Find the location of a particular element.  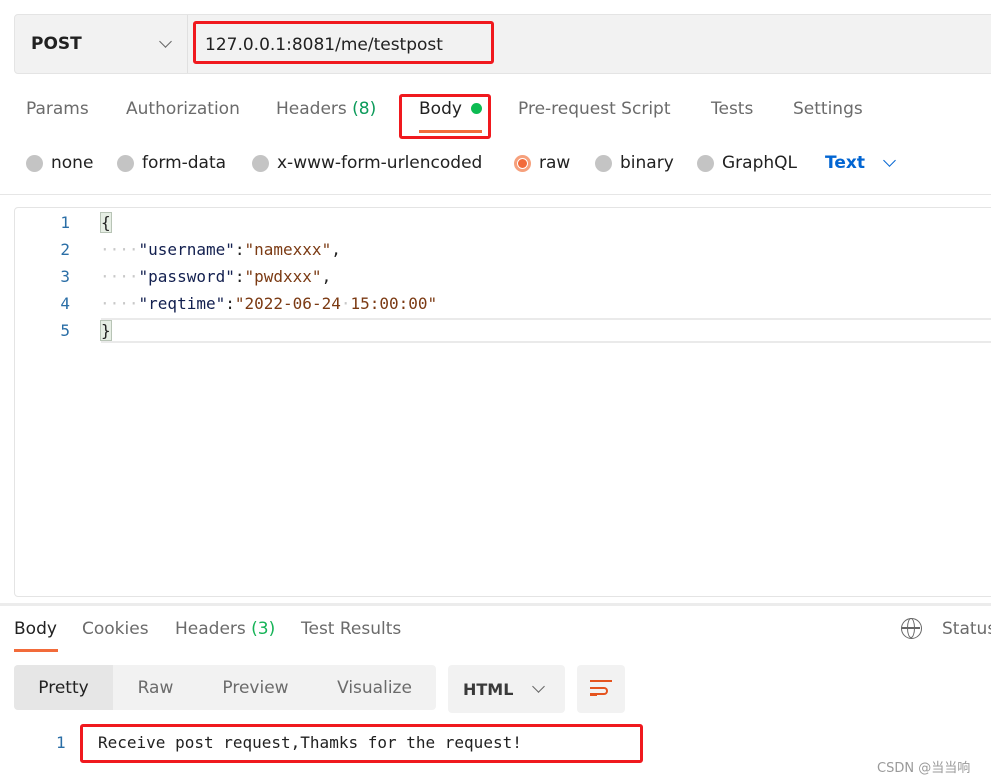

wrap-icon is located at coordinates (601, 689).